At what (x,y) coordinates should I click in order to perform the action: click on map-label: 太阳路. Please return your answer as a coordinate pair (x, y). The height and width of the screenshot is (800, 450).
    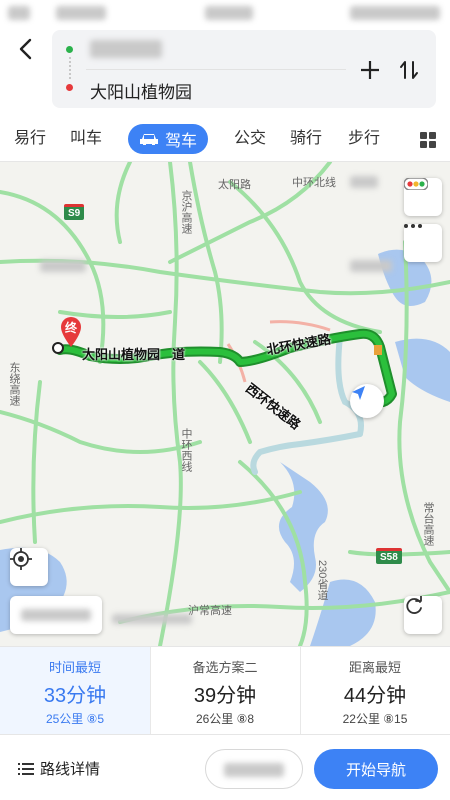
    Looking at the image, I should click on (234, 185).